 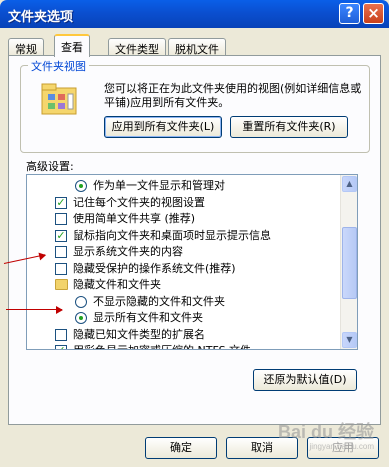 What do you see at coordinates (128, 251) in the screenshot?
I see `advanced-setting-label: 显示系统文件夹的内容` at bounding box center [128, 251].